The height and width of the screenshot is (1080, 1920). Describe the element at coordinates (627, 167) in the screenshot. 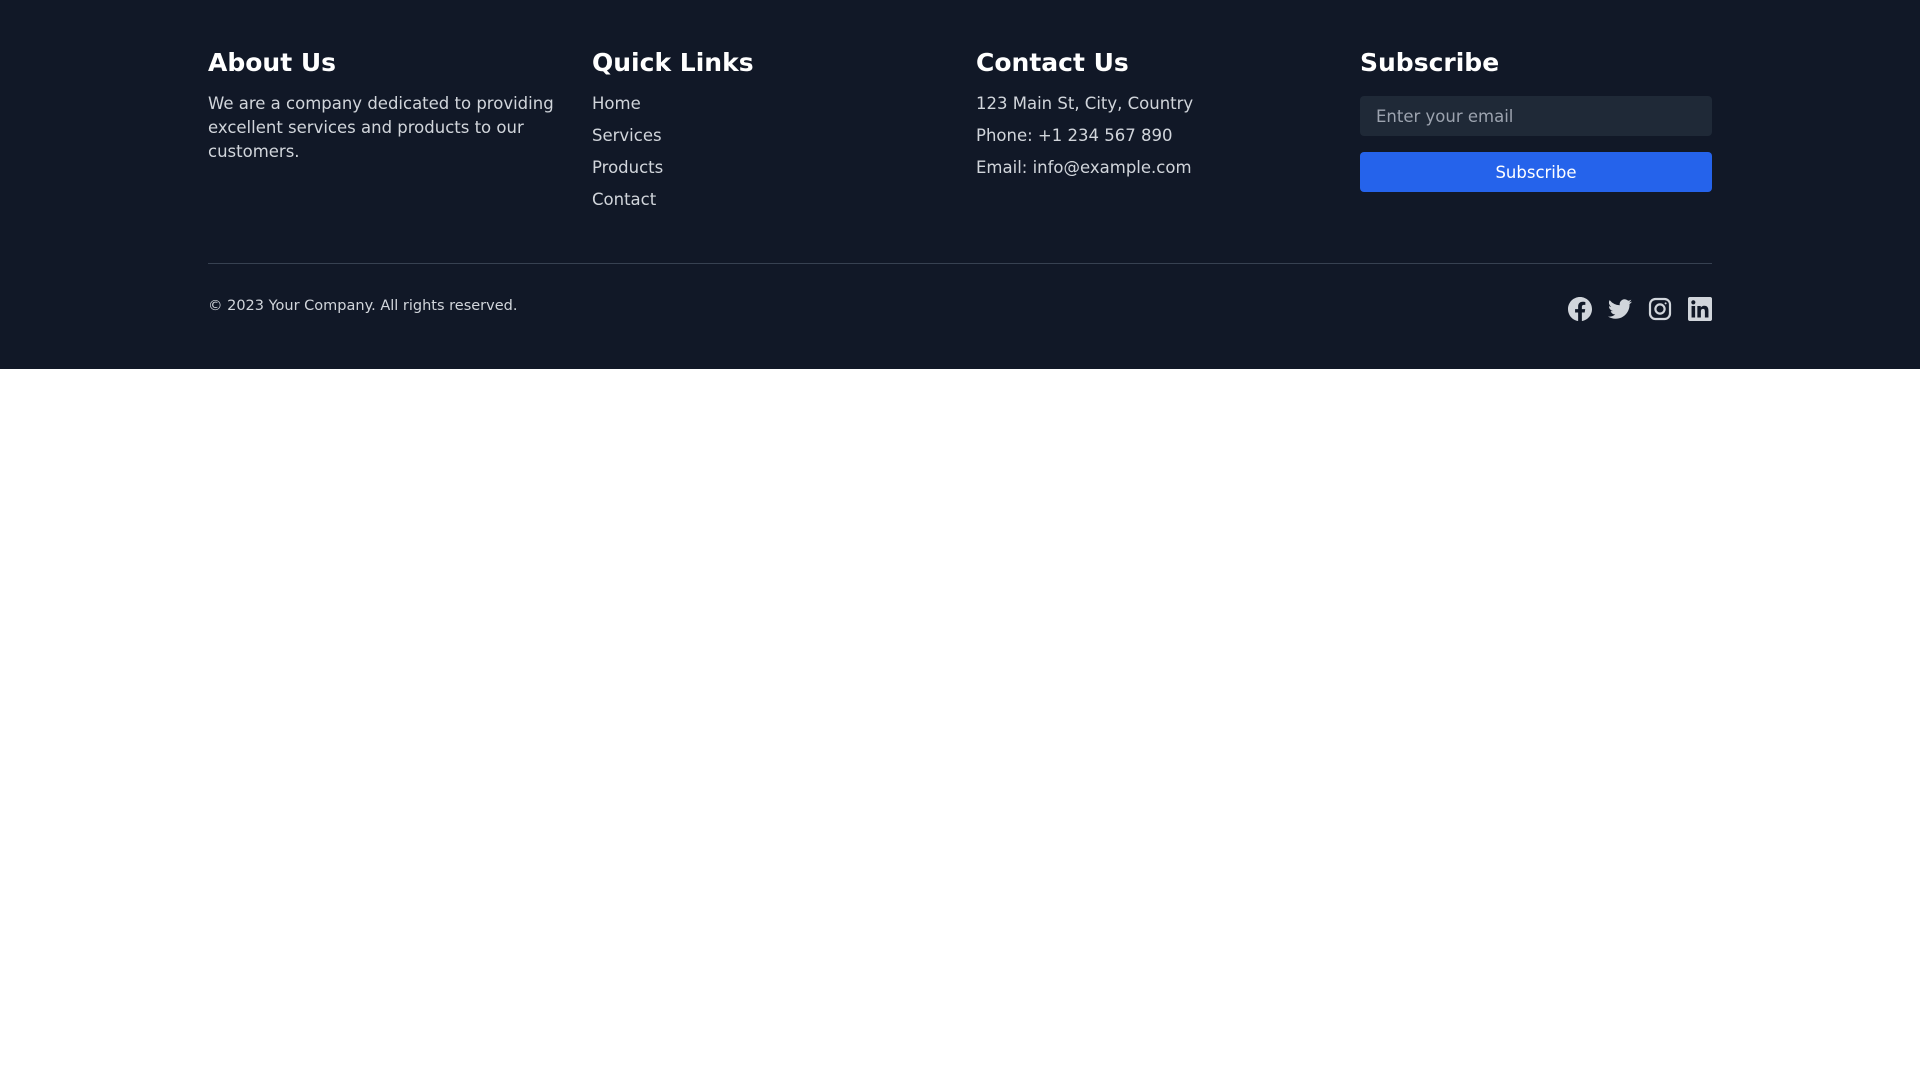

I see `link-products: Products` at that location.